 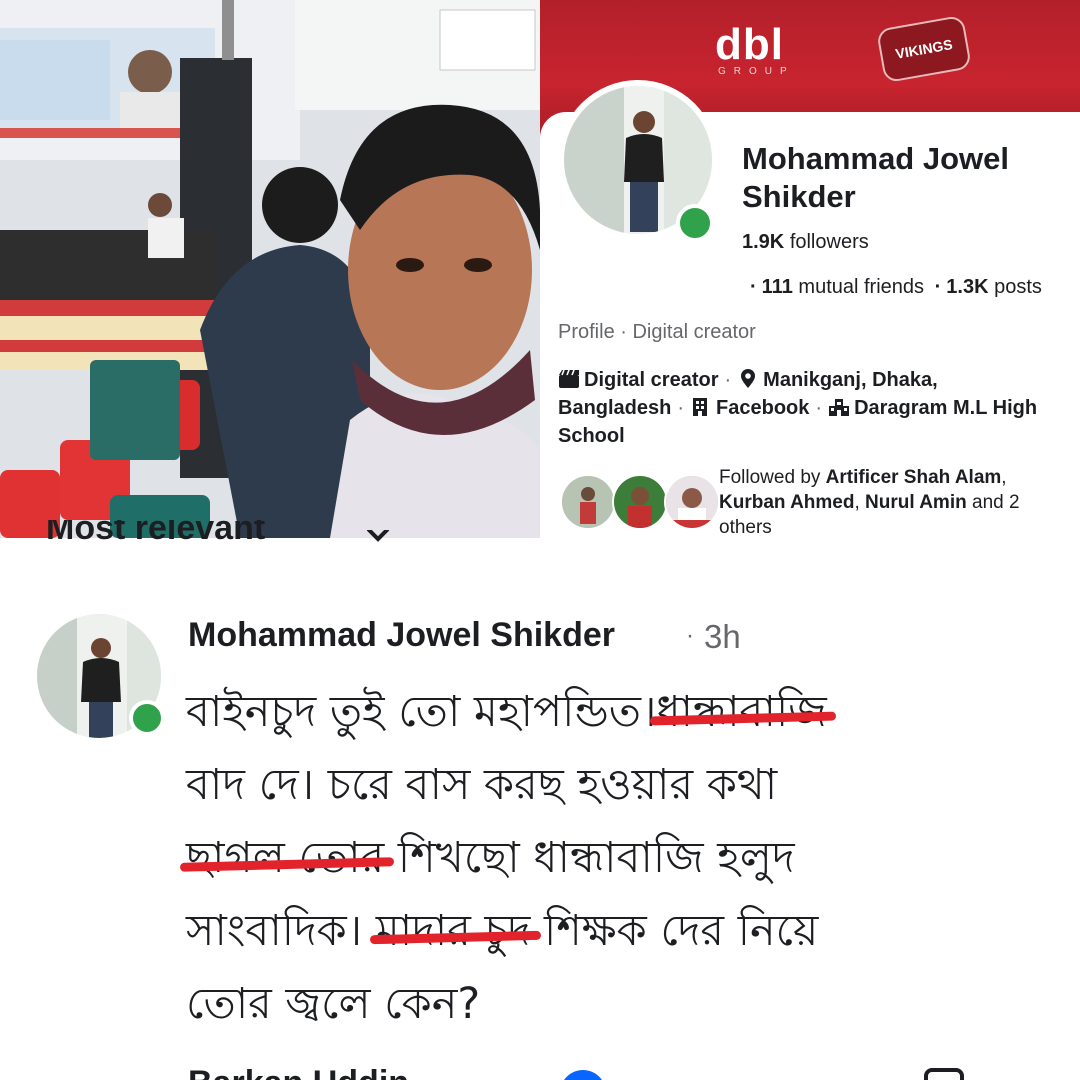 What do you see at coordinates (722, 636) in the screenshot?
I see `comment-time-value: 3h` at bounding box center [722, 636].